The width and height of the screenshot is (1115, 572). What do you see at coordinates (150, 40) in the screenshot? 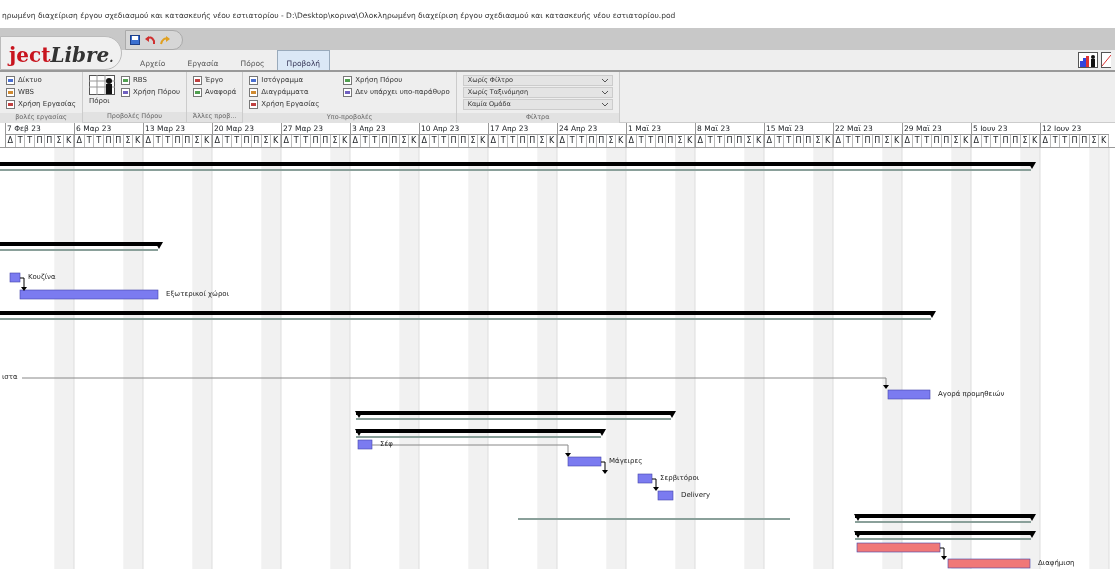
I see `undo-icon` at bounding box center [150, 40].